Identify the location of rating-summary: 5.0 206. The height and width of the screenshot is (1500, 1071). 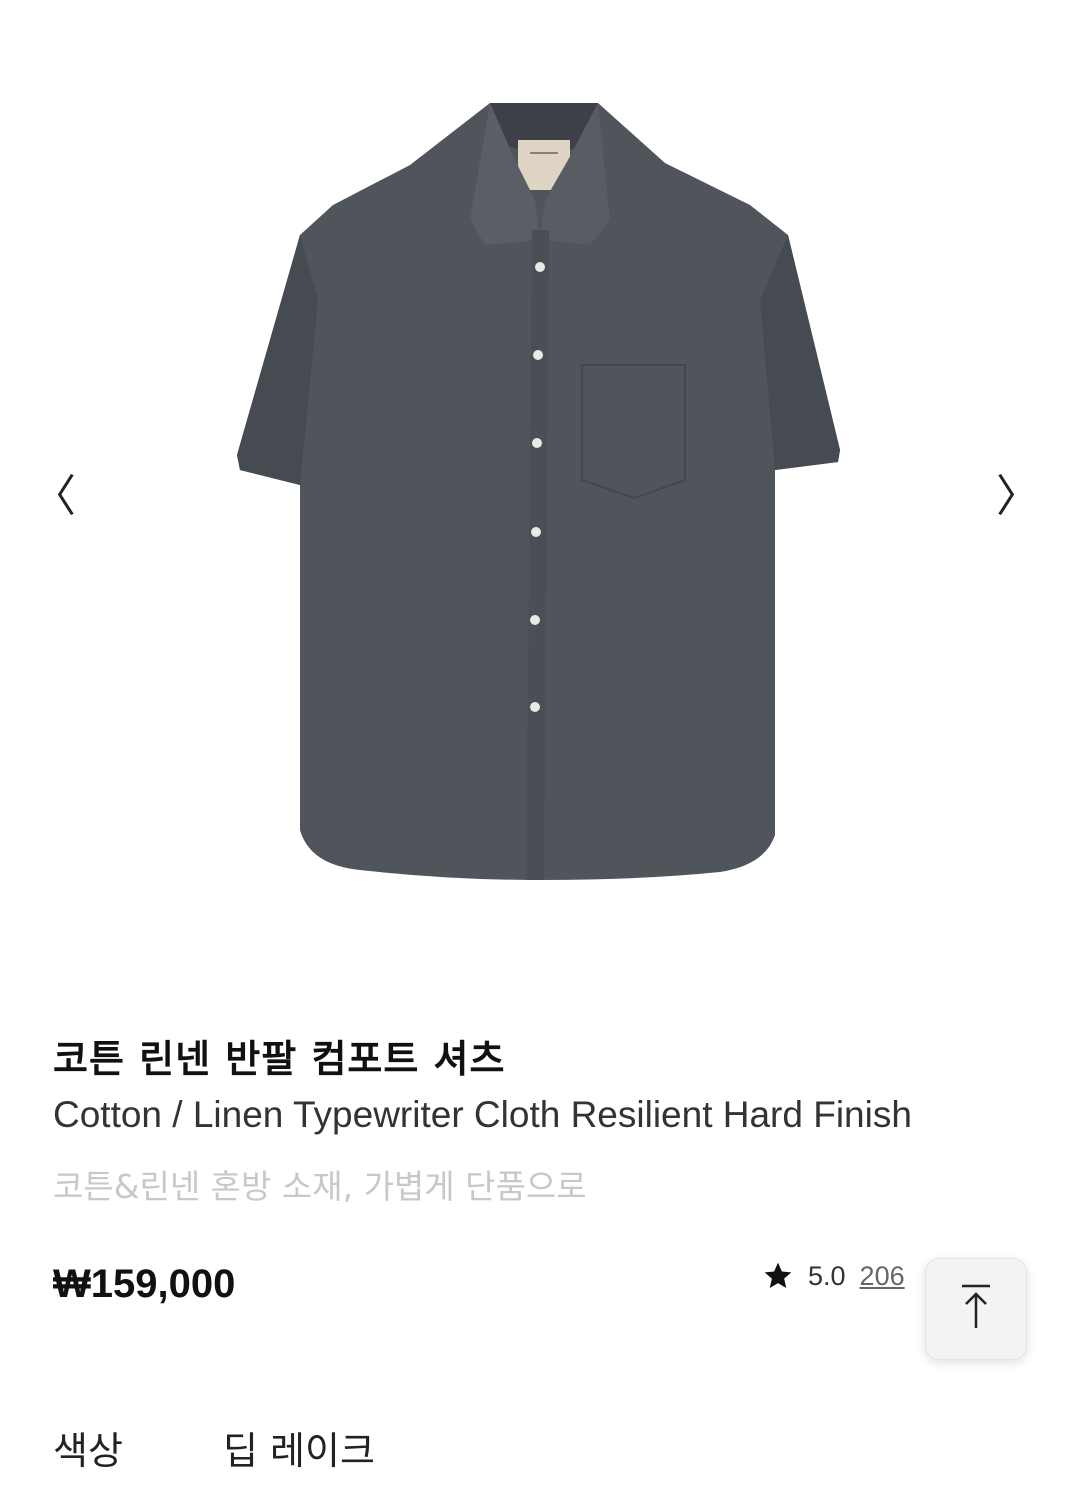
(833, 1276).